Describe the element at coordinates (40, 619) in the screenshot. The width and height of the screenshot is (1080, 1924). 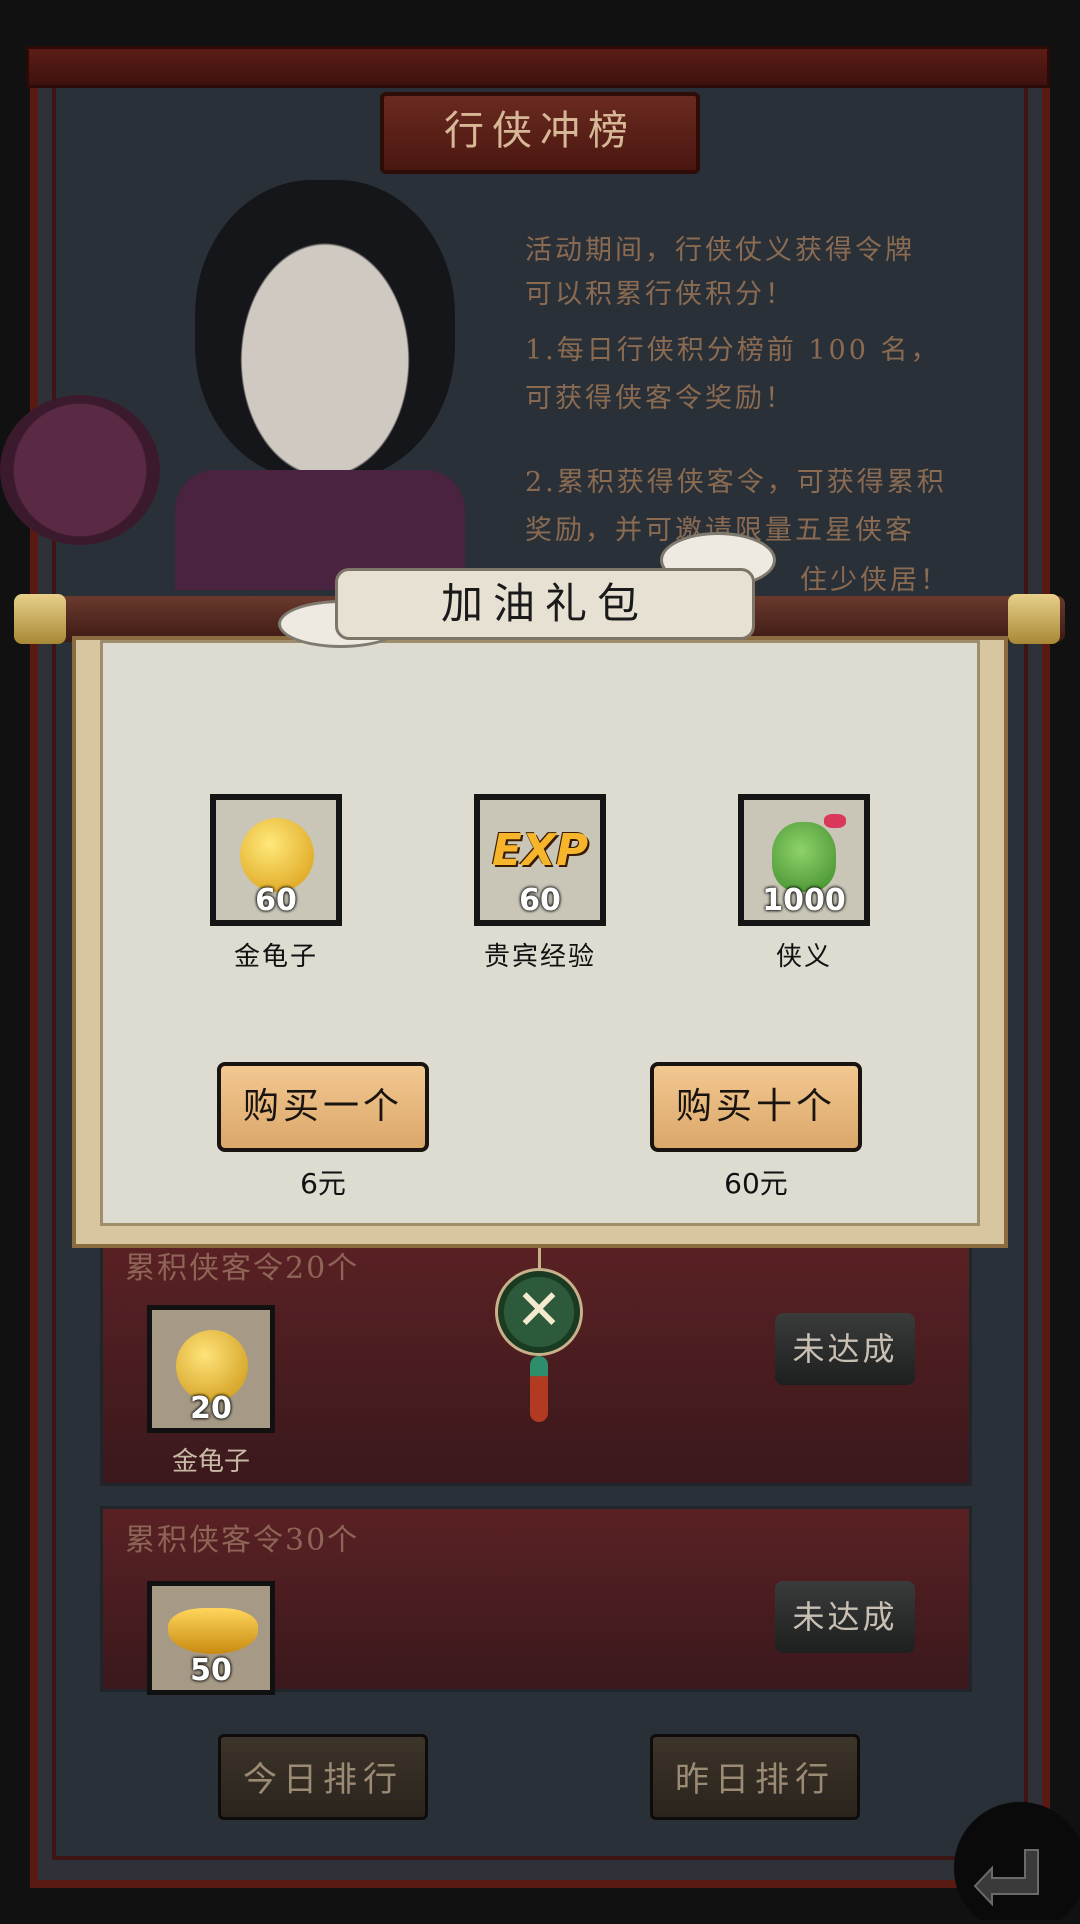
I see `scroll-rod-cap-left` at that location.